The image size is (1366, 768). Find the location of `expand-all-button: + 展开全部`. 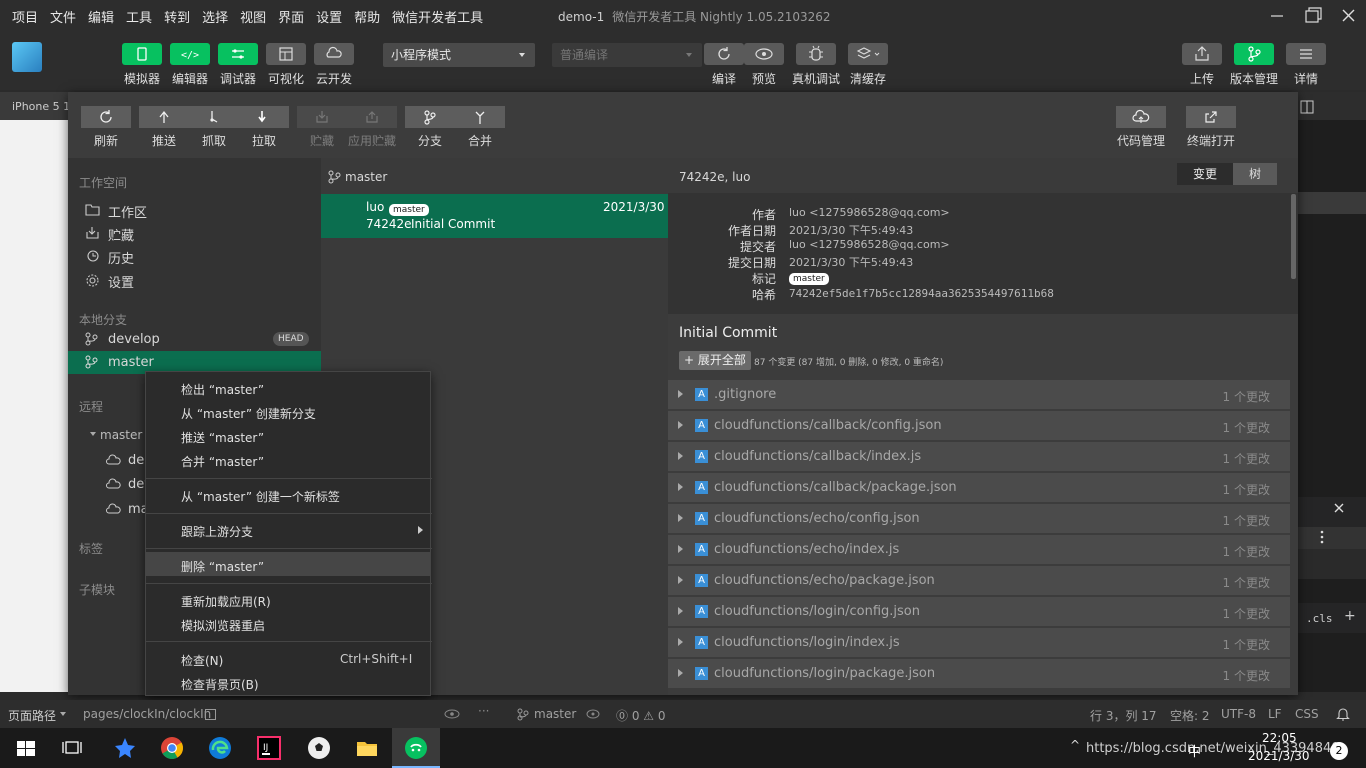

expand-all-button: + 展开全部 is located at coordinates (715, 360).